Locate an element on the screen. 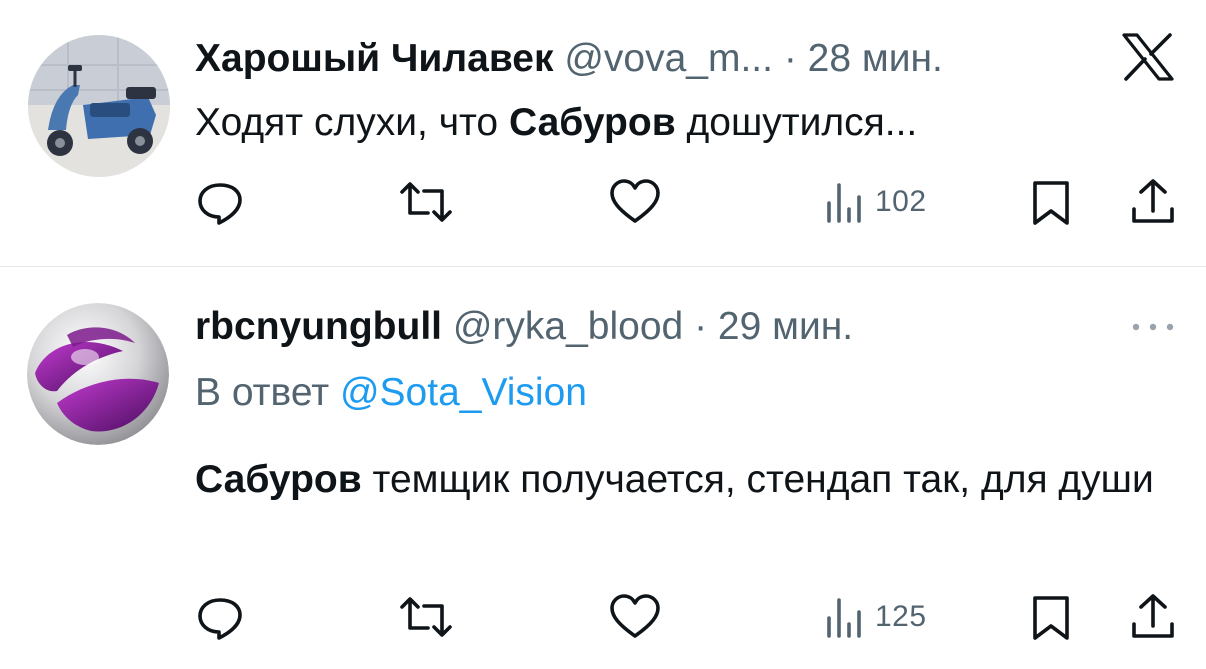  views-button: 102 is located at coordinates (876, 202).